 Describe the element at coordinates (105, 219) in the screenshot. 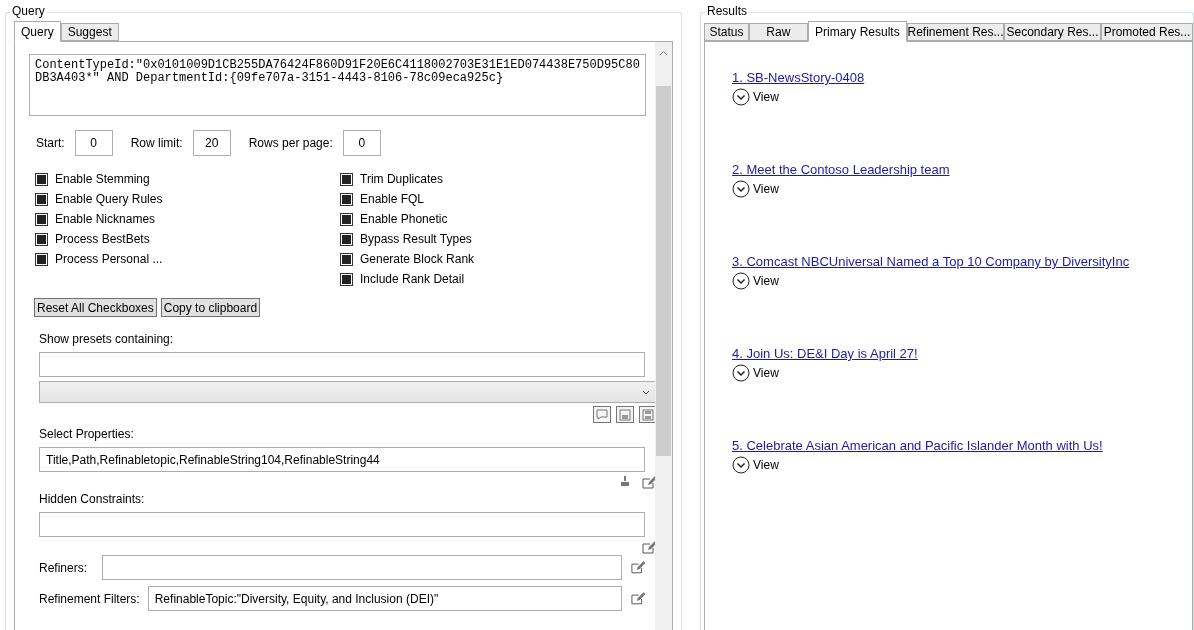

I see `checkbox-label: Enable Nicknames` at that location.